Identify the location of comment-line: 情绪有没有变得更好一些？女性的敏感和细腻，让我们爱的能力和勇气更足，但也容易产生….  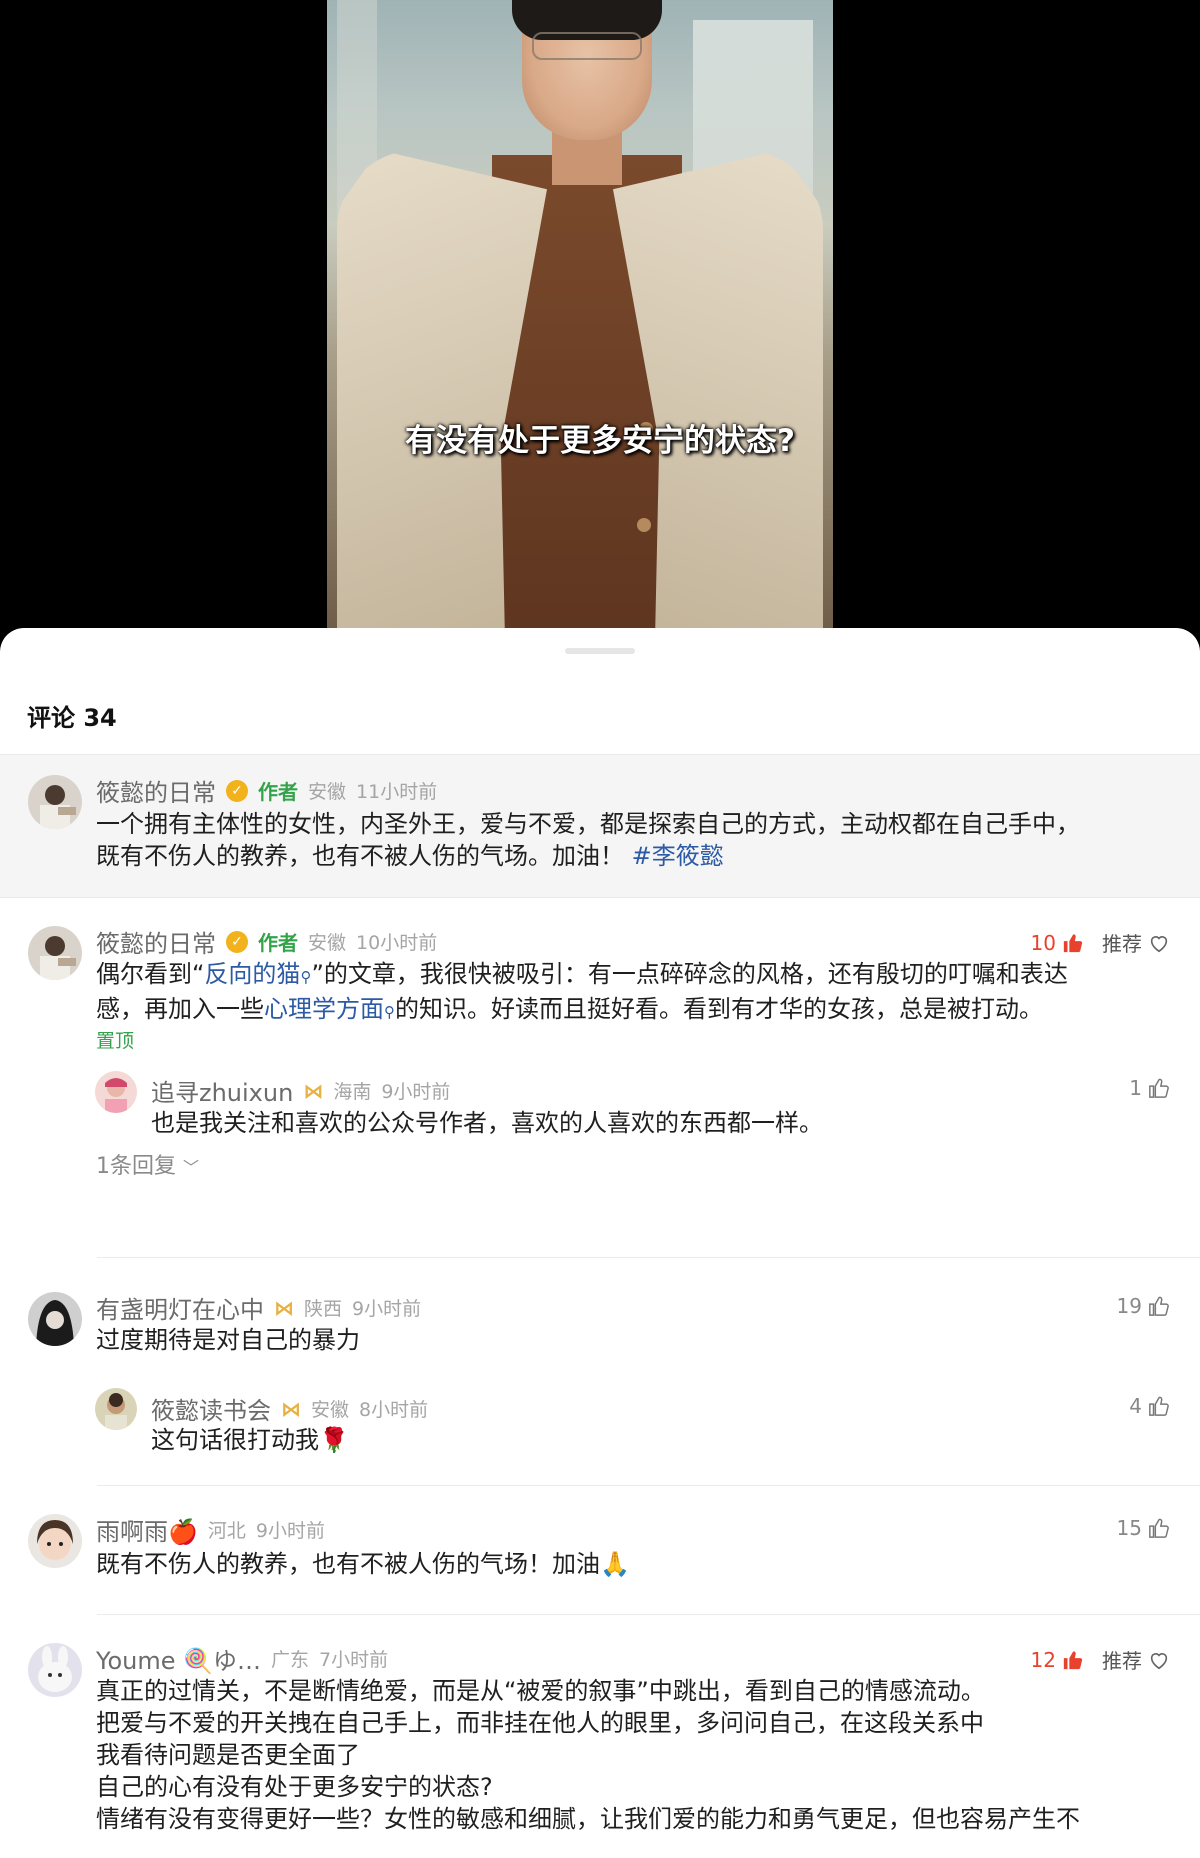
(588, 1819).